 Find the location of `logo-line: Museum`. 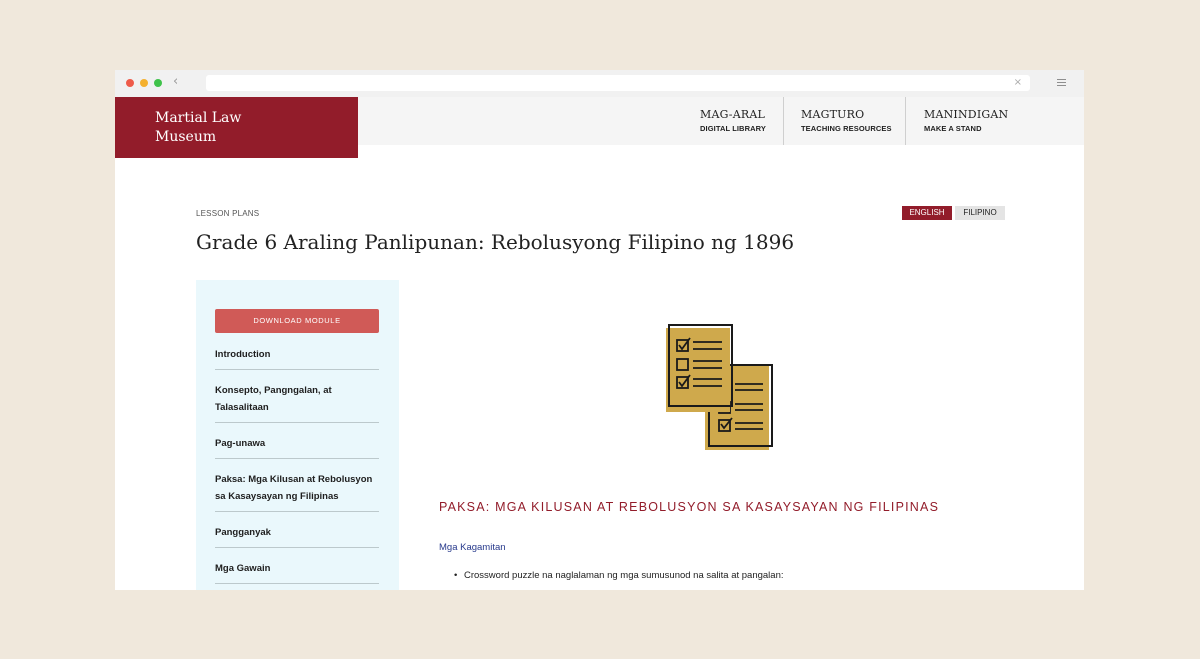

logo-line: Museum is located at coordinates (186, 137).